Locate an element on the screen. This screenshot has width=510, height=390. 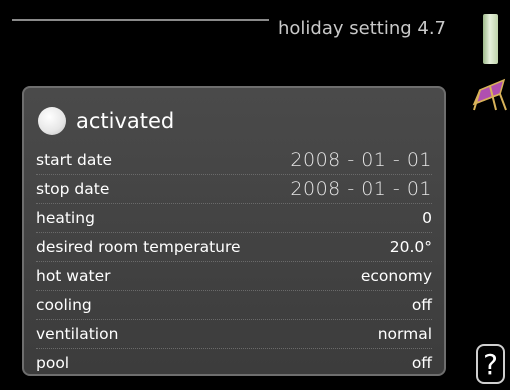
setting-row-hot-water: hot water economy is located at coordinates (234, 276).